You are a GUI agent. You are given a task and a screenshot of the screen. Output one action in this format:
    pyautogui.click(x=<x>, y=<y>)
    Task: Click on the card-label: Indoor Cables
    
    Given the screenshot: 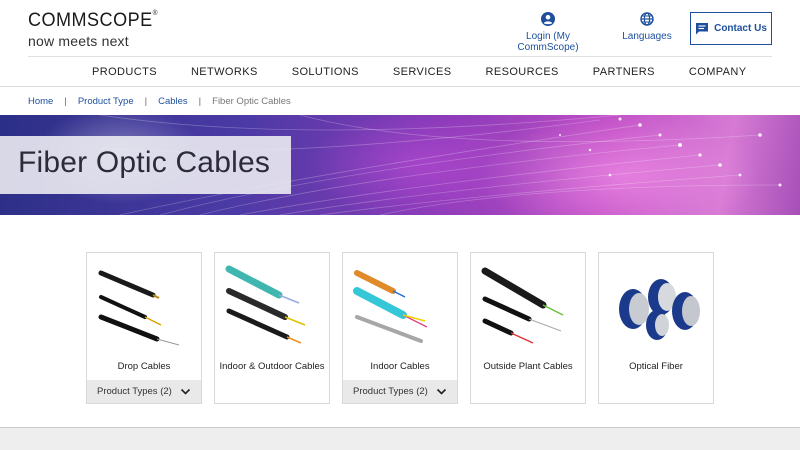 What is the action you would take?
    pyautogui.click(x=400, y=366)
    